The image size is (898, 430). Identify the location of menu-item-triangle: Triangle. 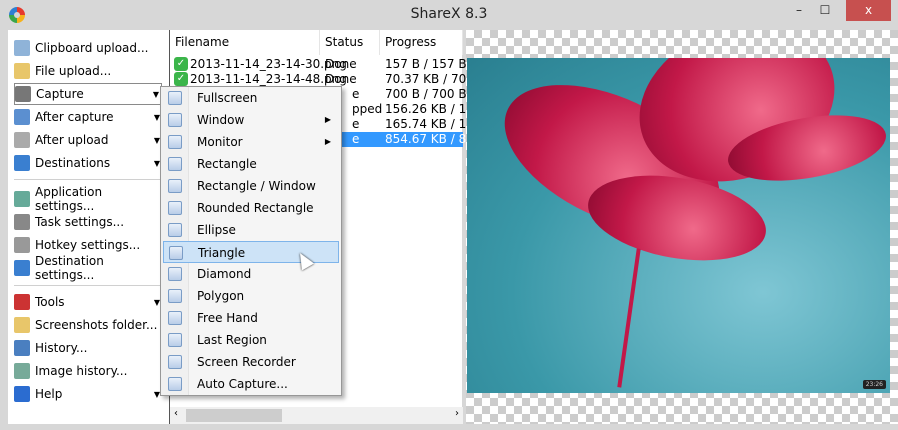
(251, 252).